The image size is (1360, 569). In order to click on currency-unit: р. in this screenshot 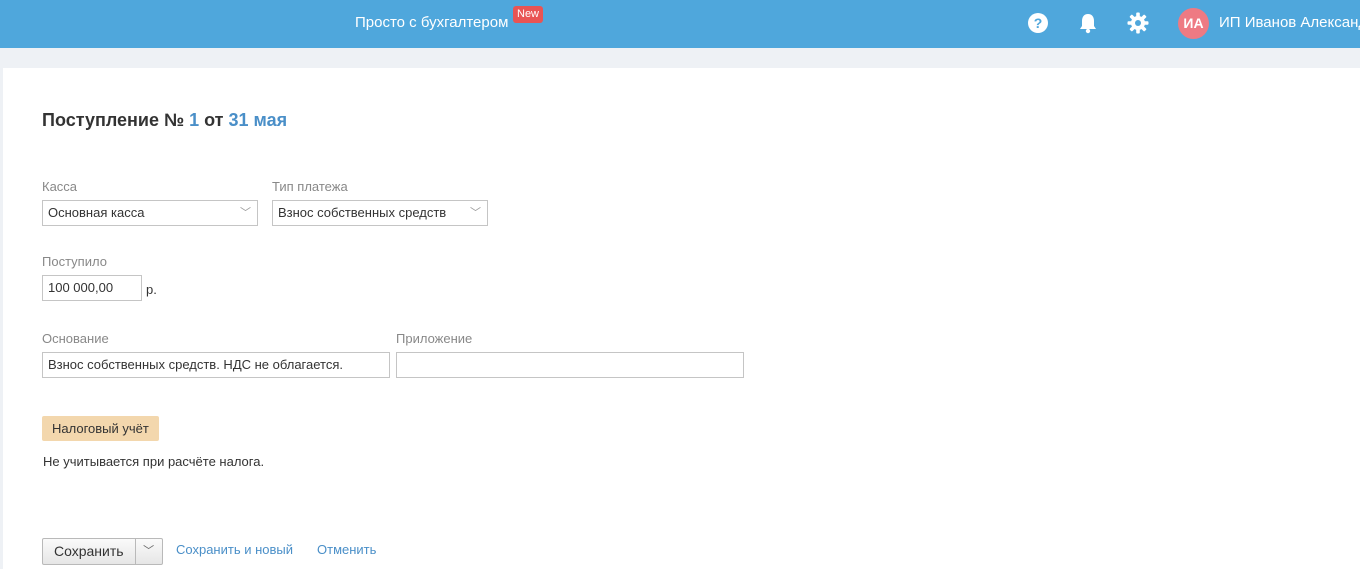, I will do `click(151, 289)`.